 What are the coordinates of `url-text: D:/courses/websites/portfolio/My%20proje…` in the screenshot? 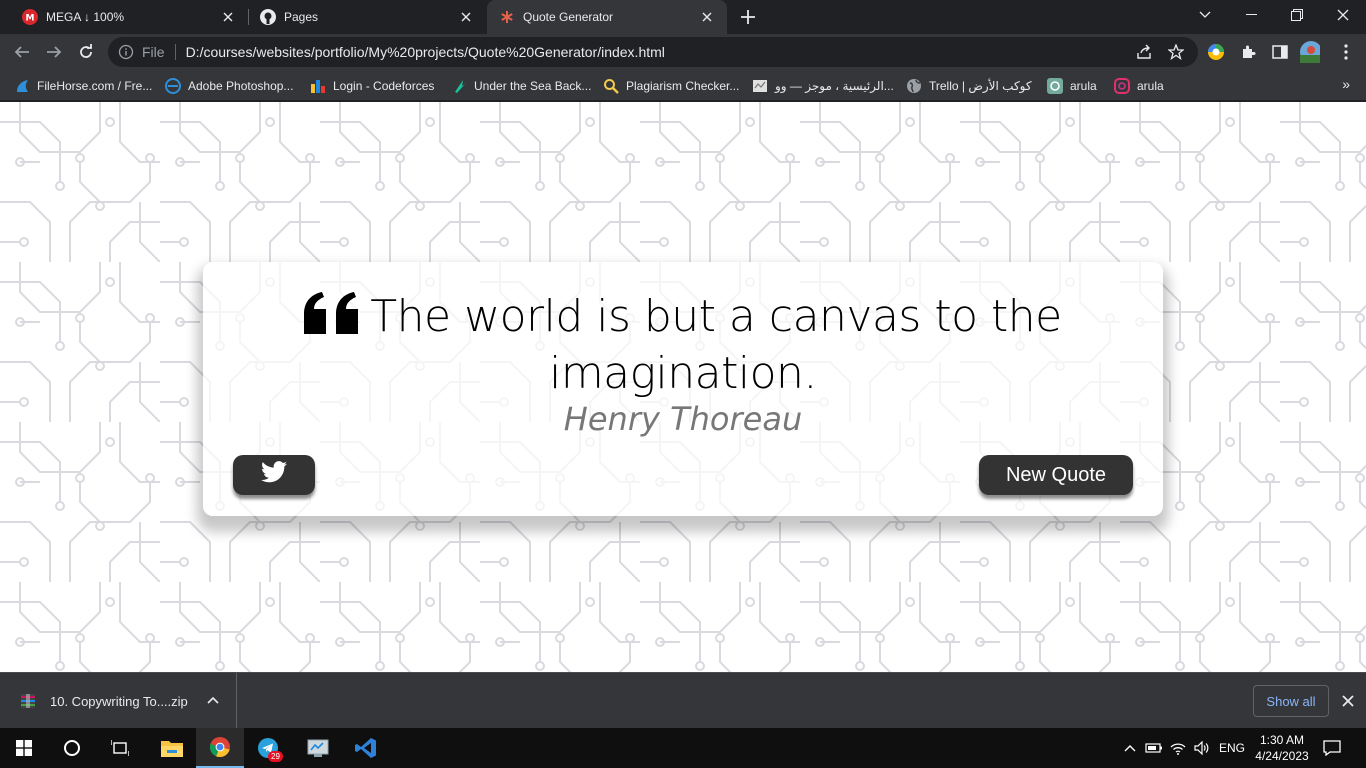 It's located at (425, 52).